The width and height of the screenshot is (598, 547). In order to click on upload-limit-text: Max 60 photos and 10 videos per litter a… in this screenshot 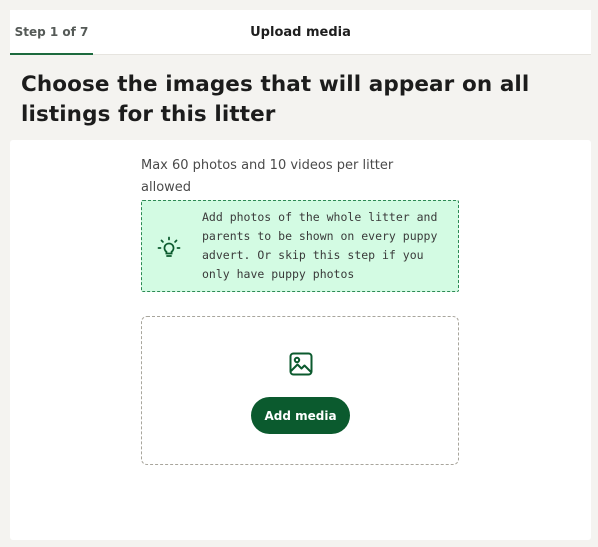, I will do `click(267, 176)`.